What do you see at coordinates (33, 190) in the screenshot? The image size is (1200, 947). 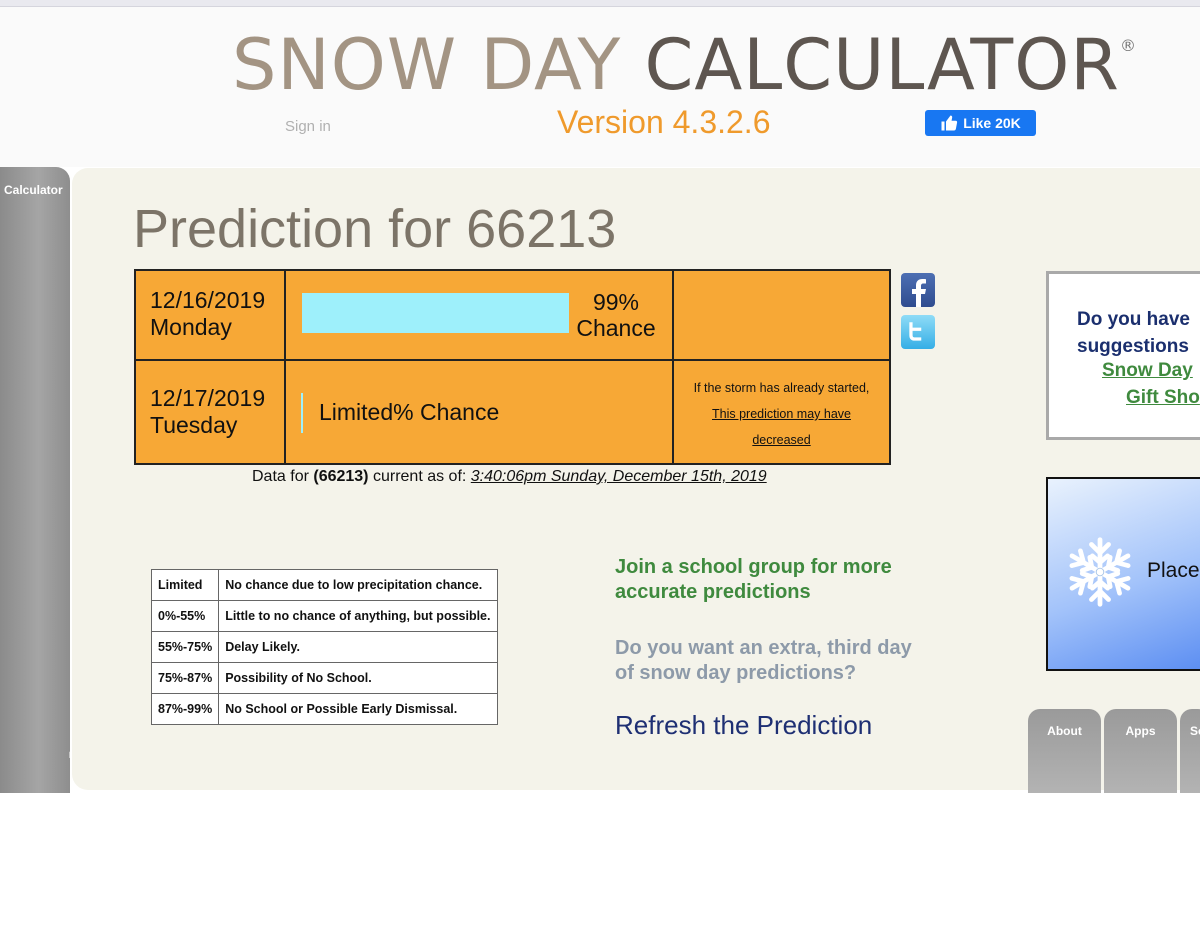 I see `sidebar-tab-small-label: Calculator` at bounding box center [33, 190].